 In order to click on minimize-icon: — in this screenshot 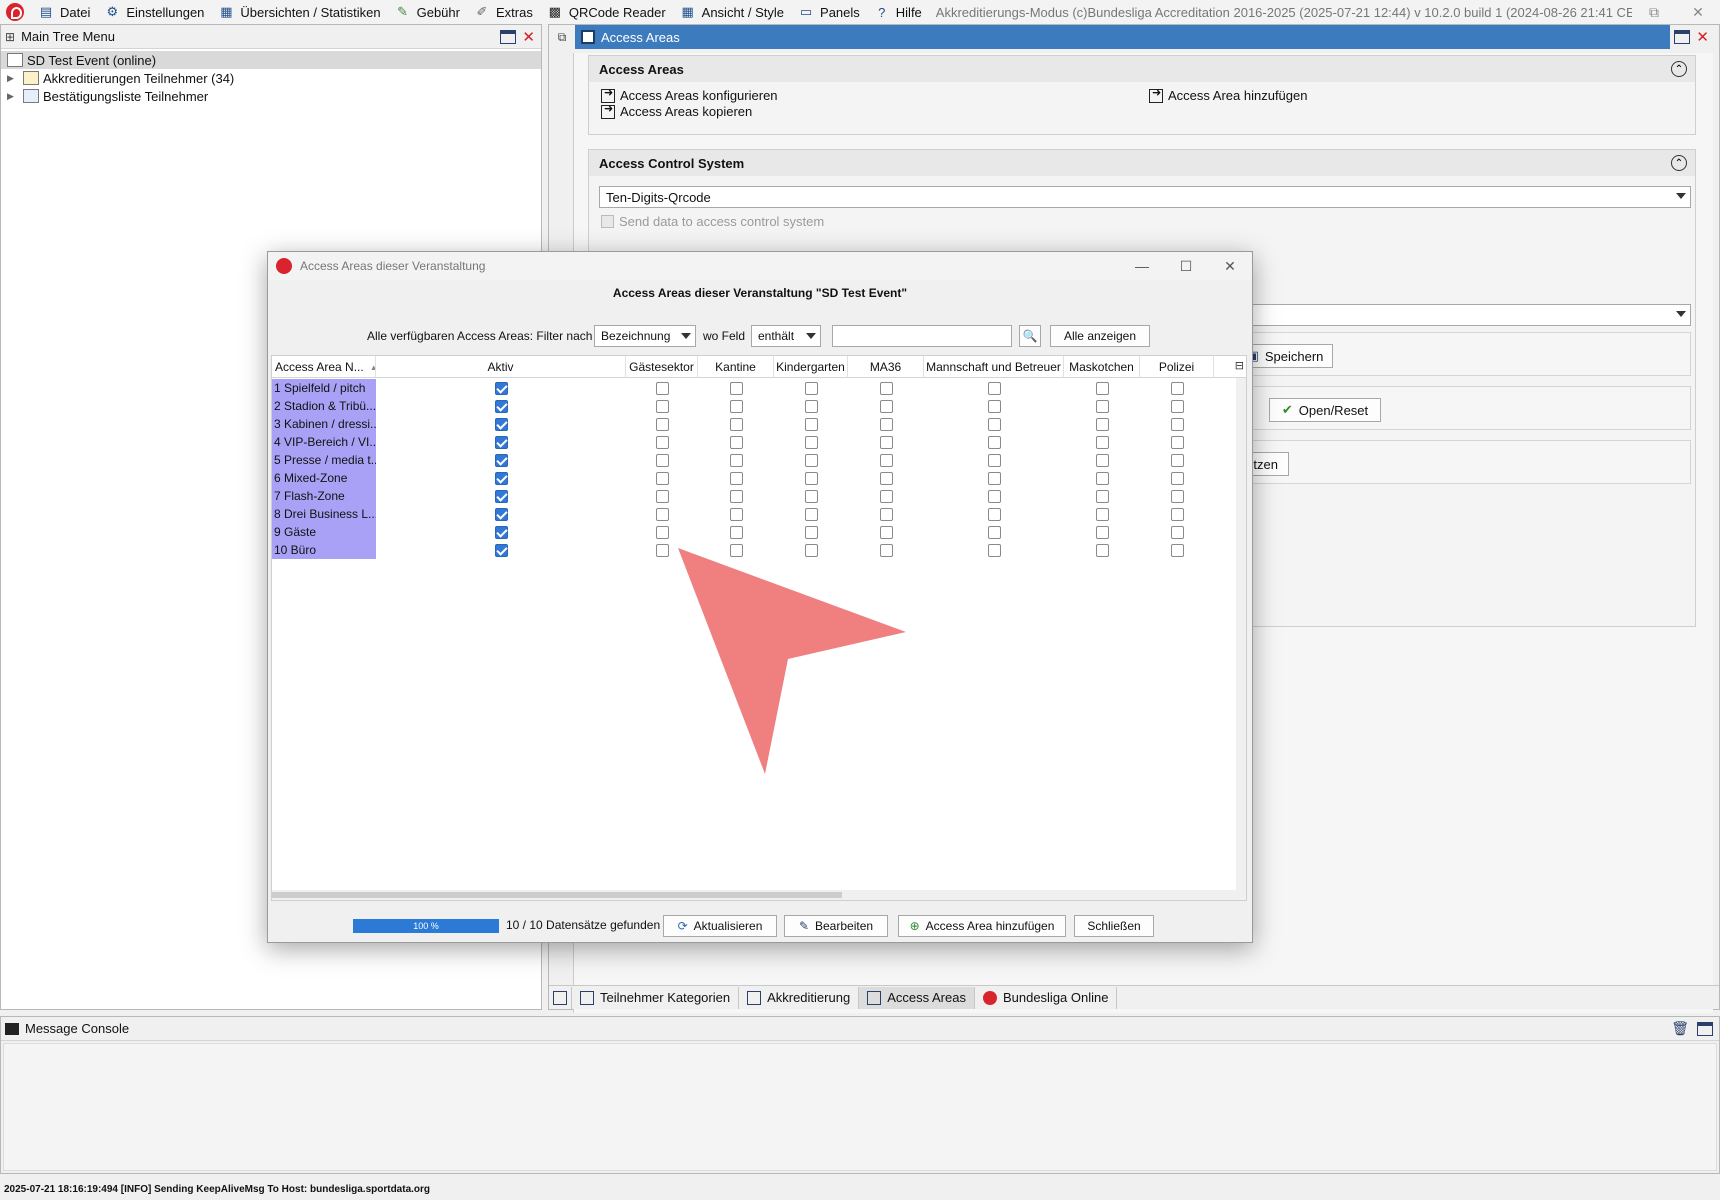, I will do `click(1142, 266)`.